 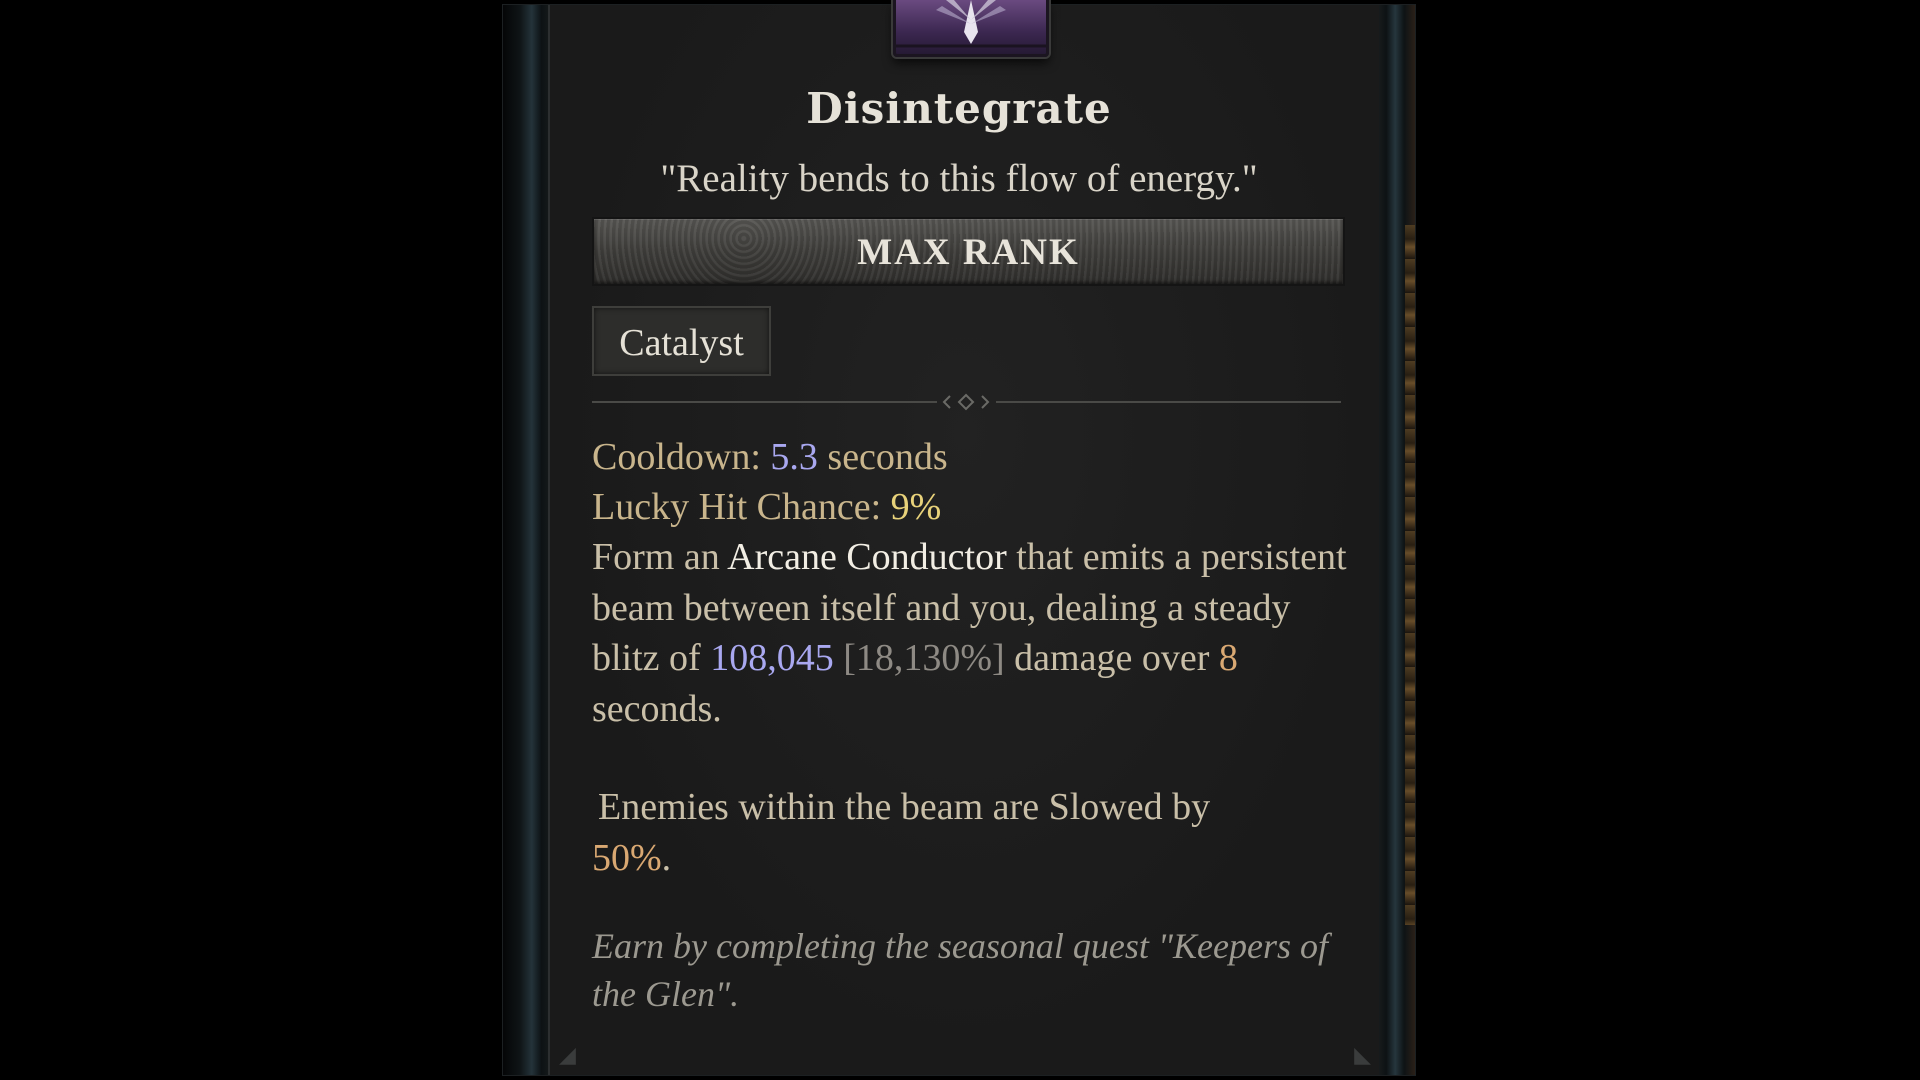 I want to click on section-divider, so click(x=966, y=402).